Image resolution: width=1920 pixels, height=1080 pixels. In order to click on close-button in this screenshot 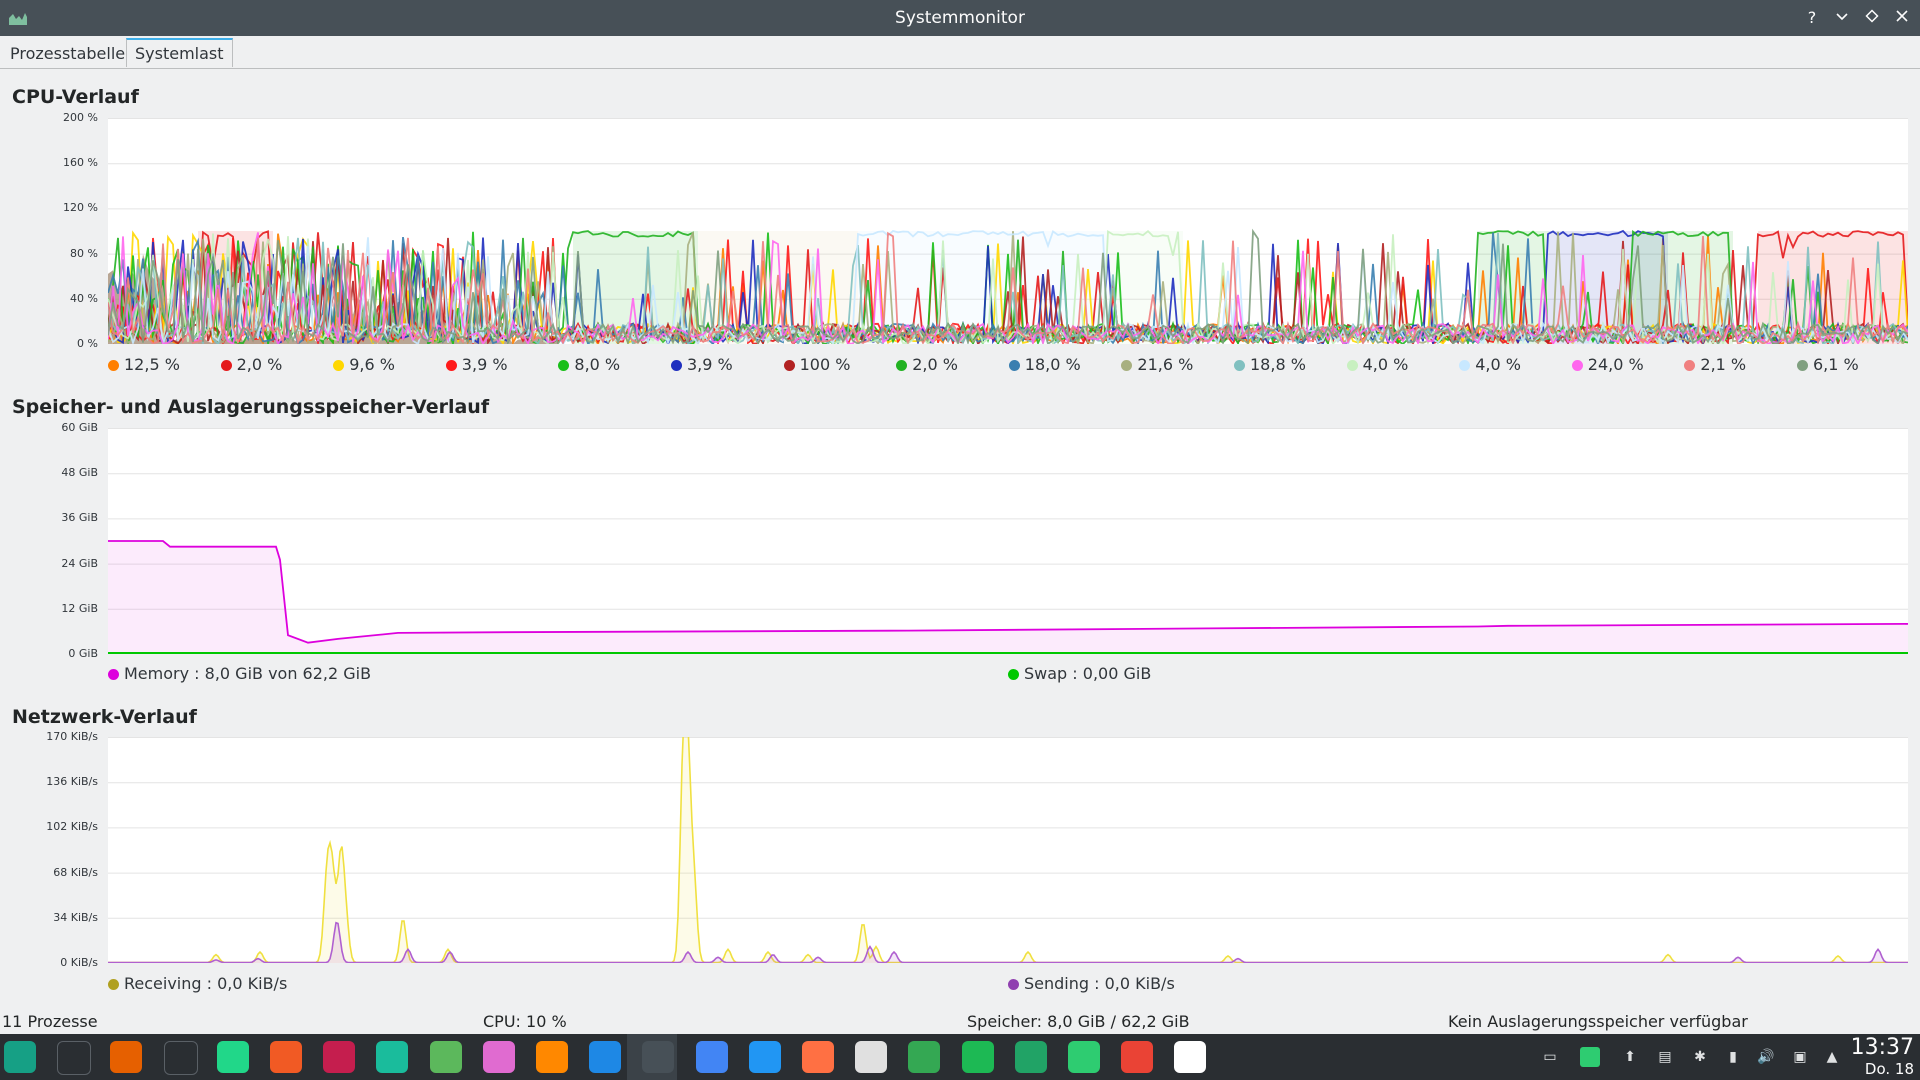, I will do `click(1902, 18)`.